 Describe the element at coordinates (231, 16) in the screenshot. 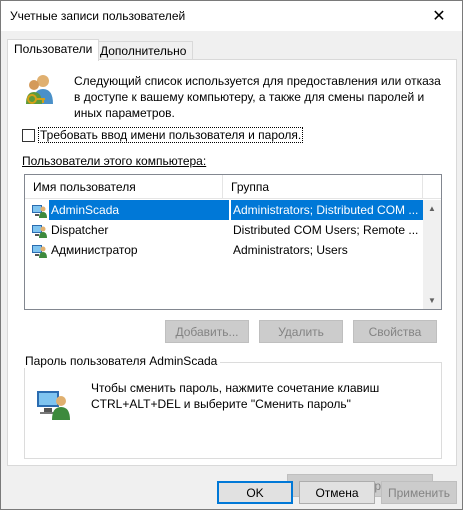

I see `title-bar: Учетные записи пользователей ✕` at that location.